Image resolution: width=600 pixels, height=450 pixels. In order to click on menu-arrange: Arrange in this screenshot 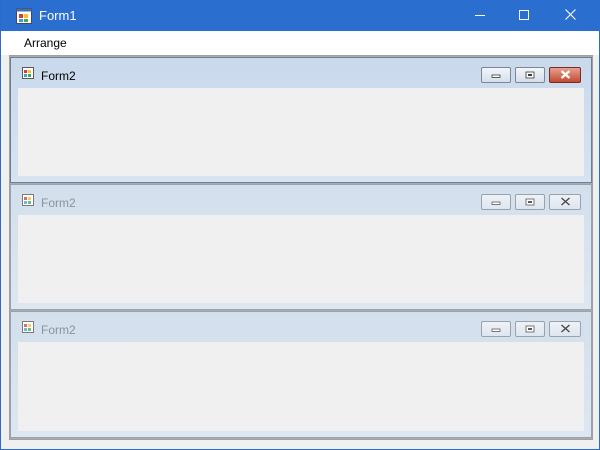, I will do `click(45, 43)`.